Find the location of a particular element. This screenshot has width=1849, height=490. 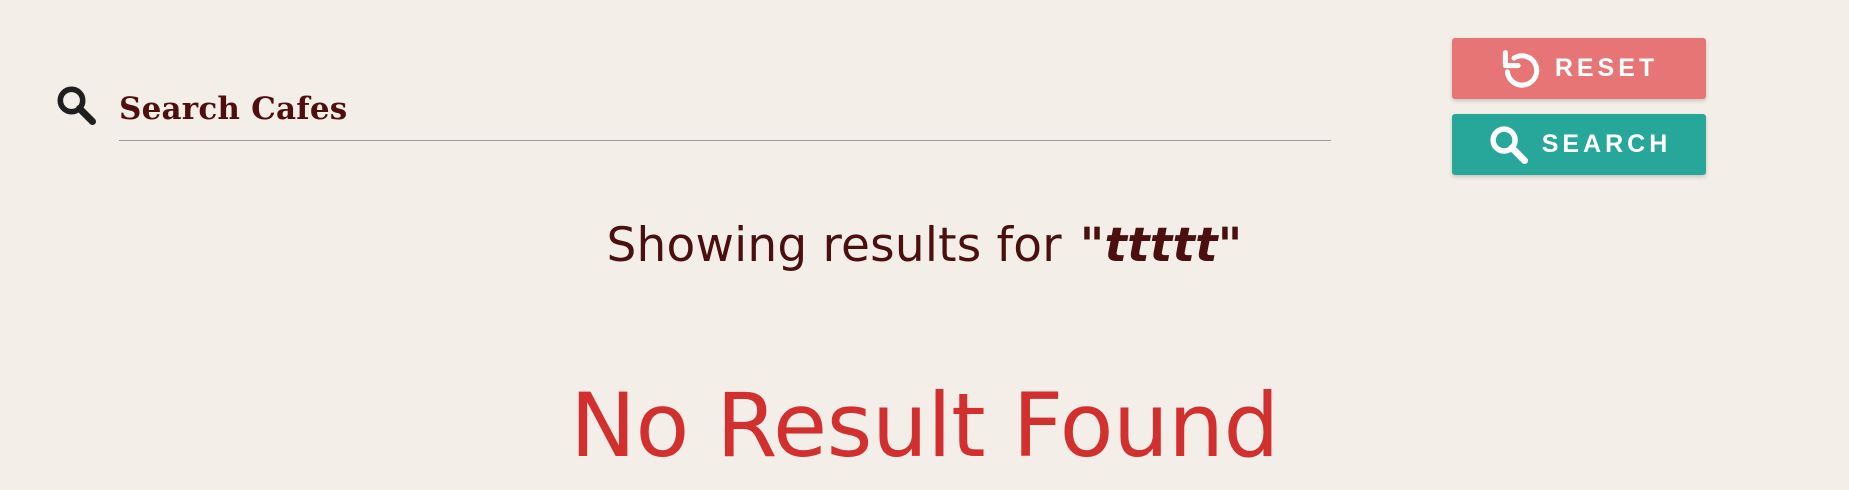

reset-button: RESET is located at coordinates (1579, 68).